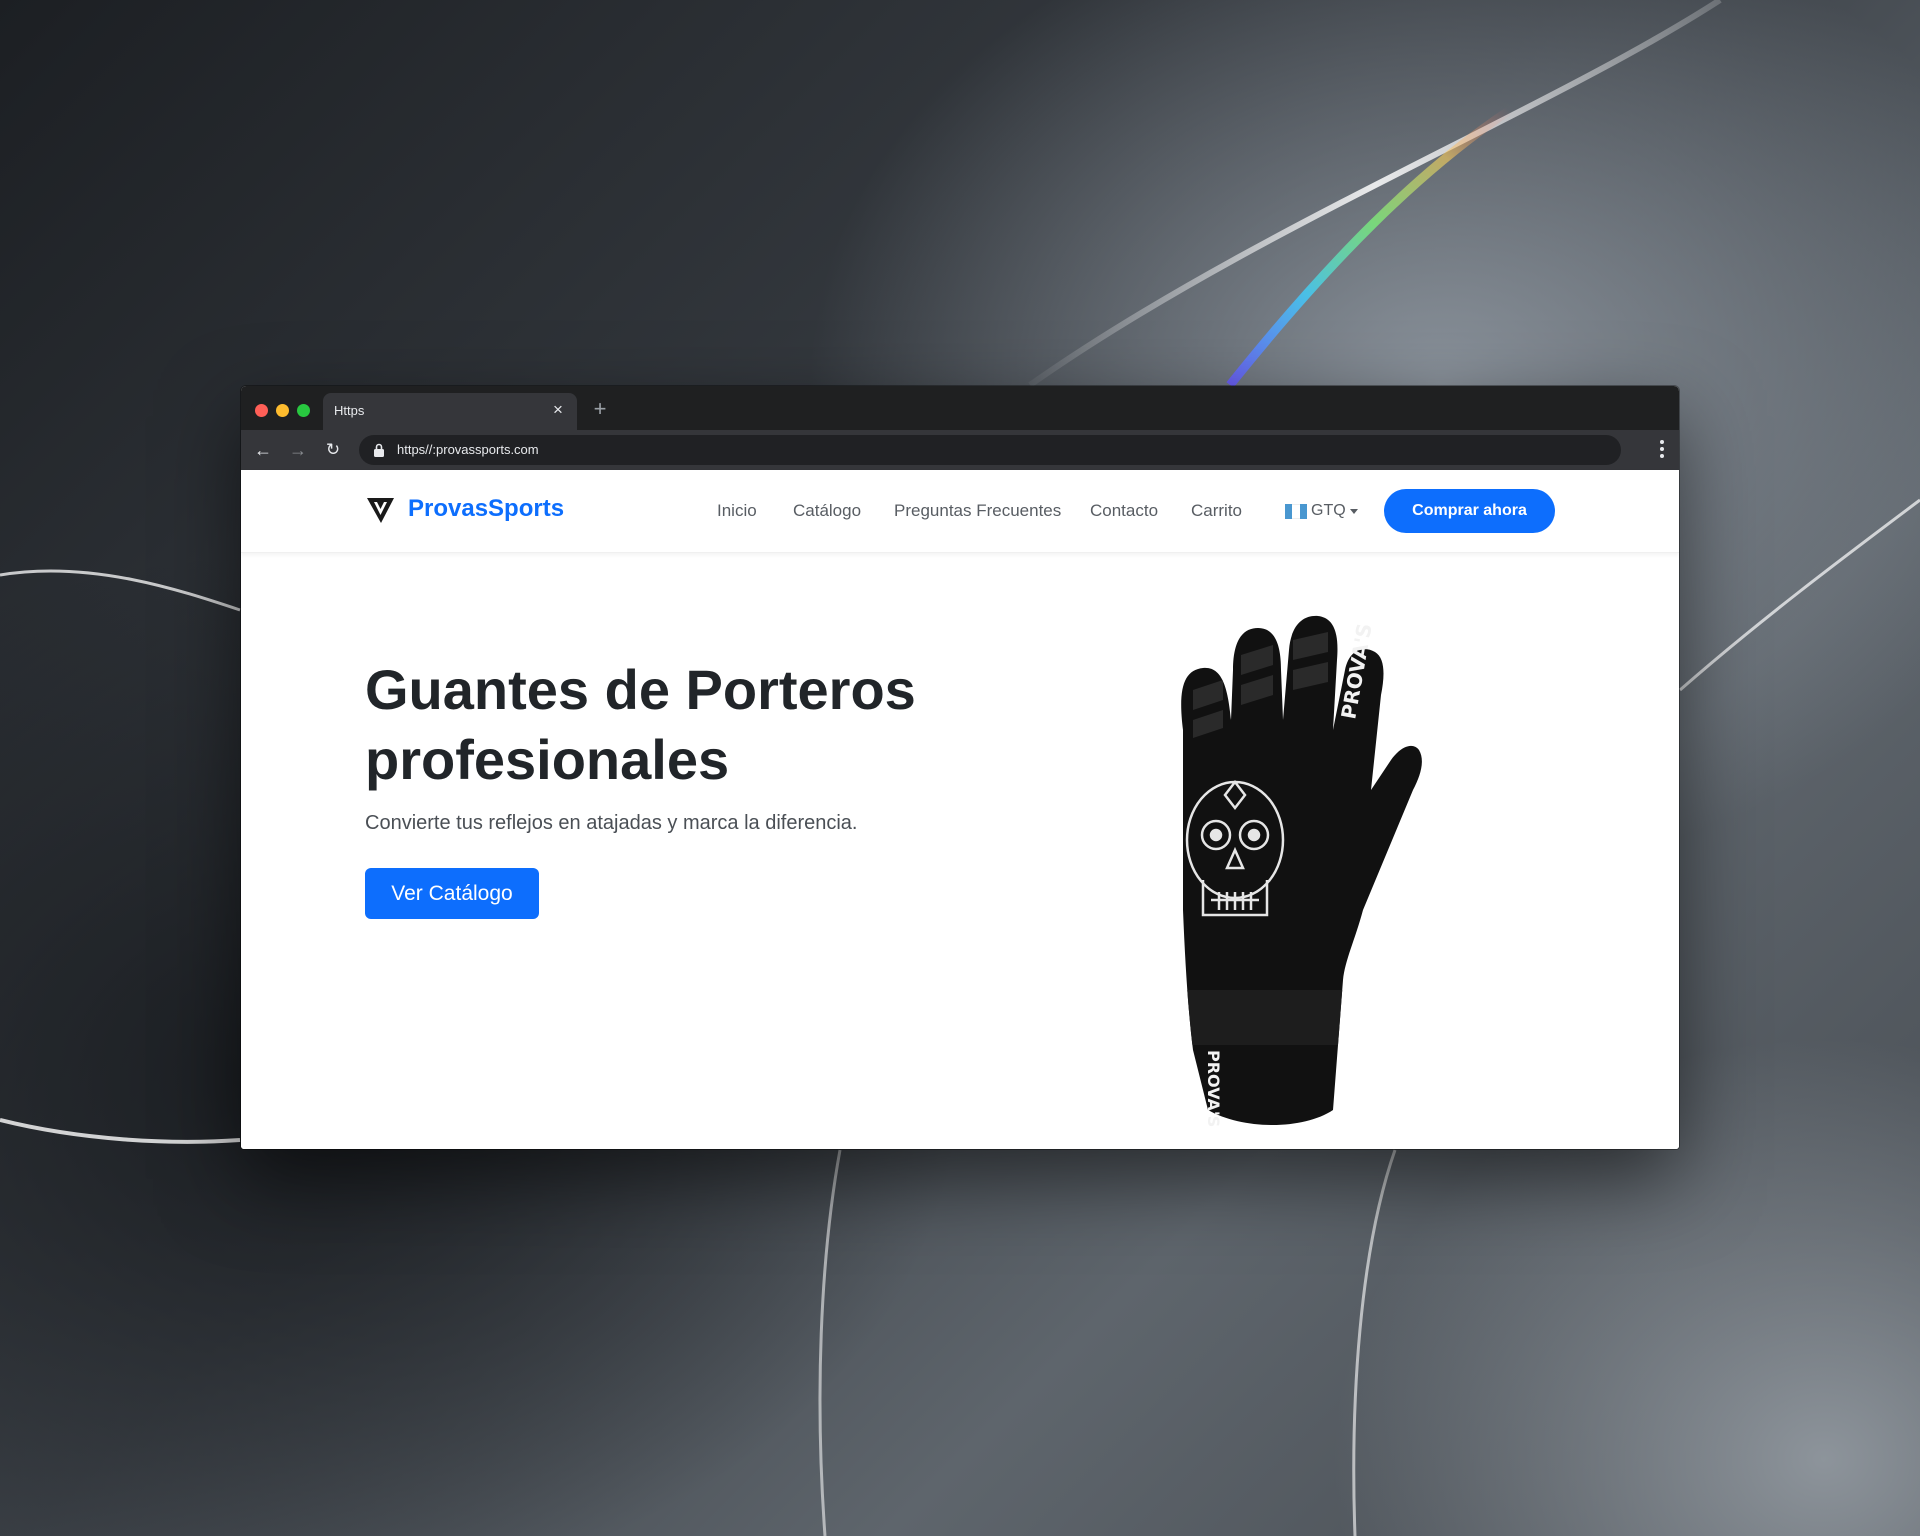  I want to click on guatemala-flag-icon, so click(1296, 511).